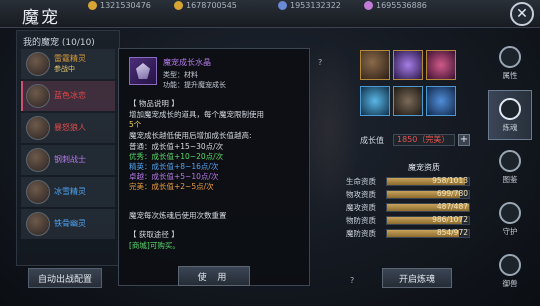 This screenshot has width=540, height=306. I want to click on currency-gem: 1695536886, so click(395, 5).